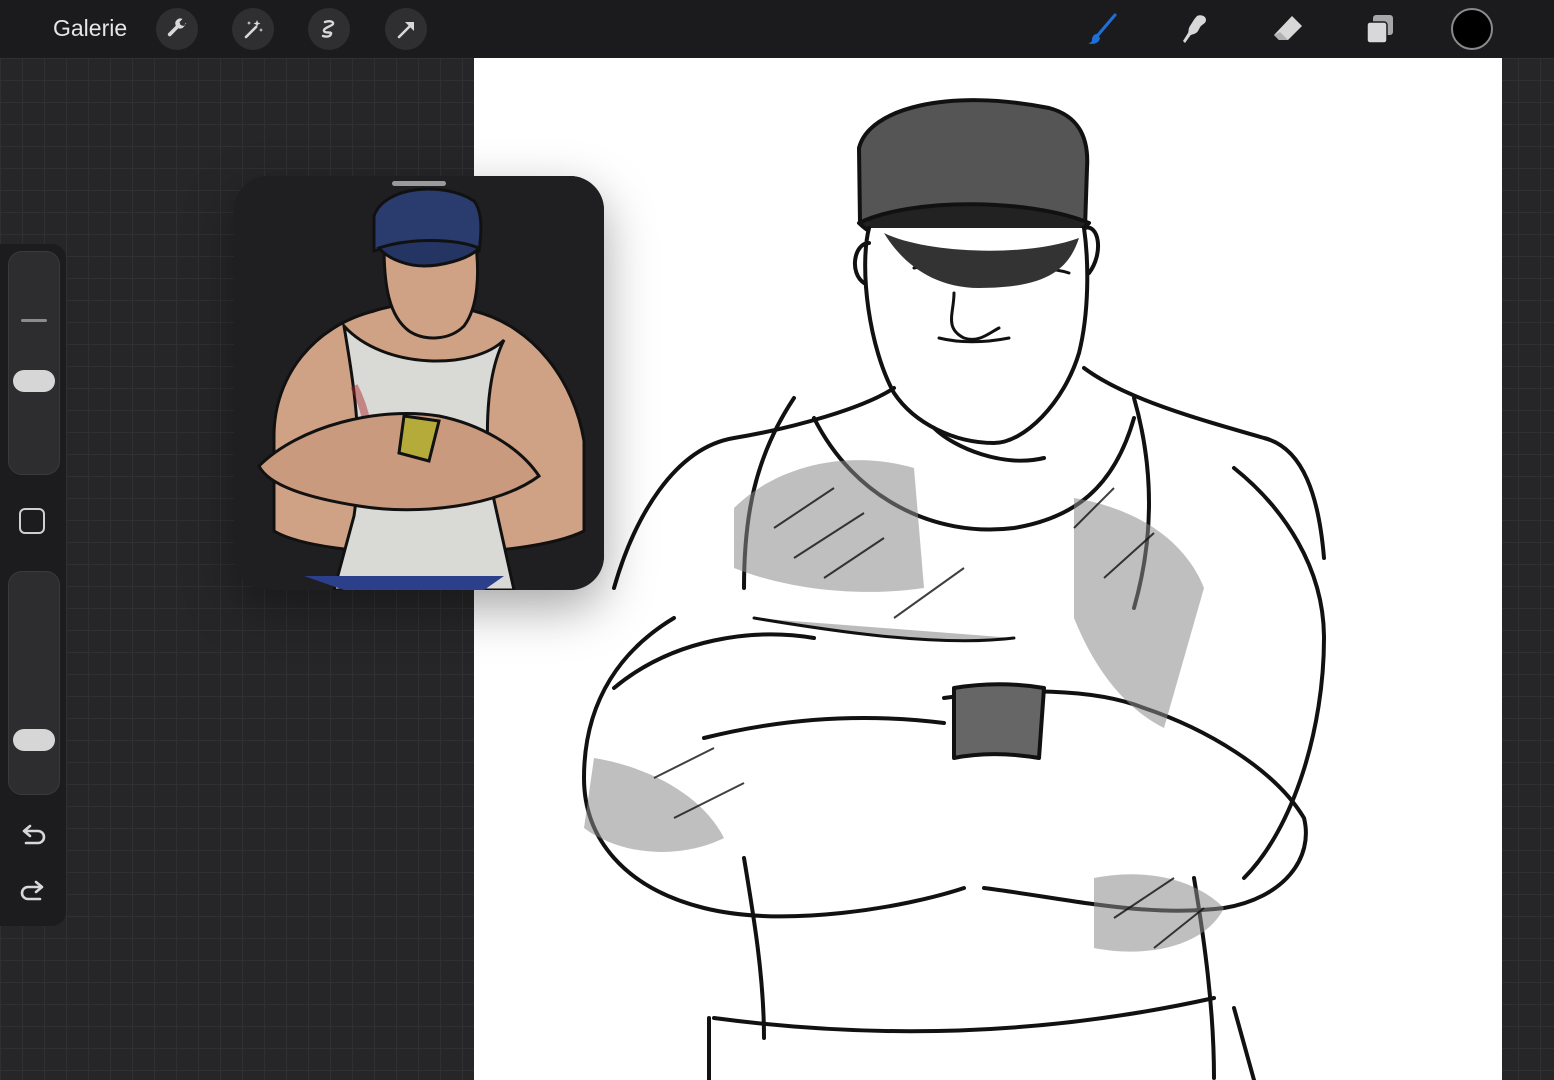 This screenshot has width=1554, height=1080. Describe the element at coordinates (777, 29) in the screenshot. I see `top-toolbar: Galerie` at that location.